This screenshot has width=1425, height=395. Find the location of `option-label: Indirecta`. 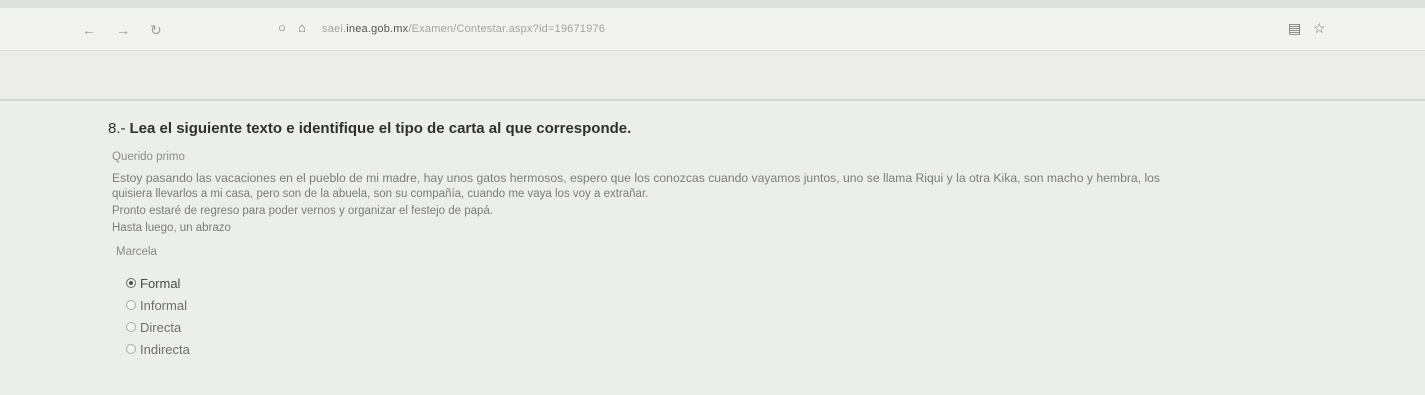

option-label: Indirecta is located at coordinates (165, 349).